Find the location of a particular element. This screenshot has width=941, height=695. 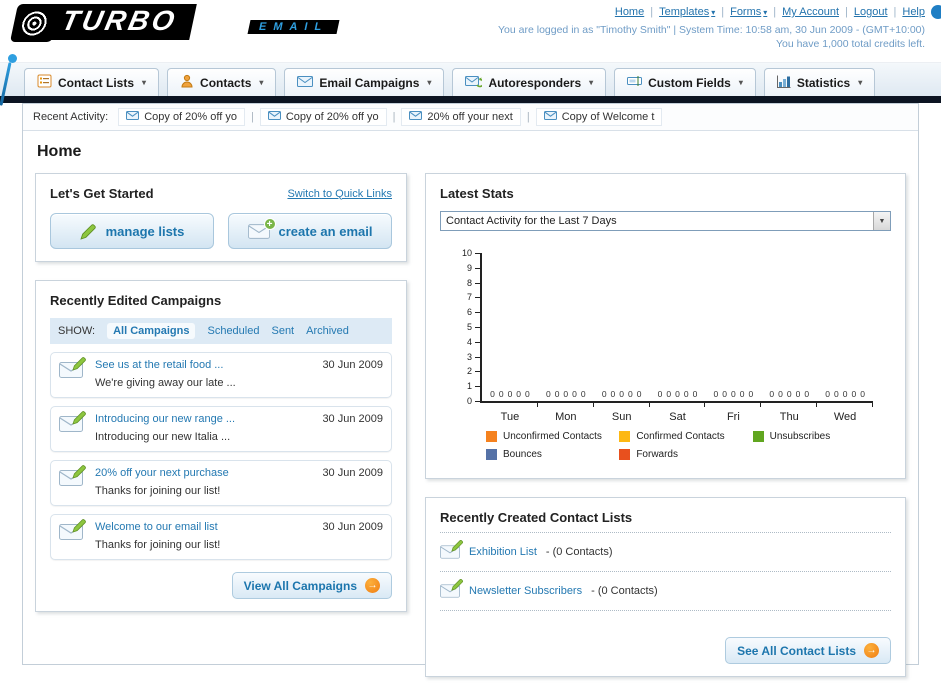

y-axis-tick: 6 is located at coordinates (474, 312).